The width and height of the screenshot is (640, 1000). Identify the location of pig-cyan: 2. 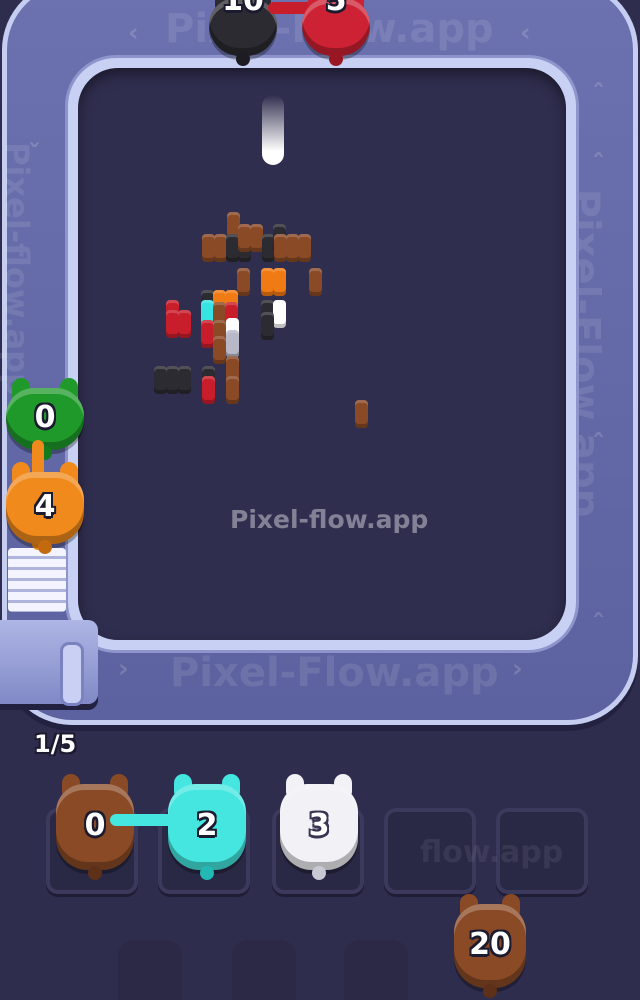
(207, 827).